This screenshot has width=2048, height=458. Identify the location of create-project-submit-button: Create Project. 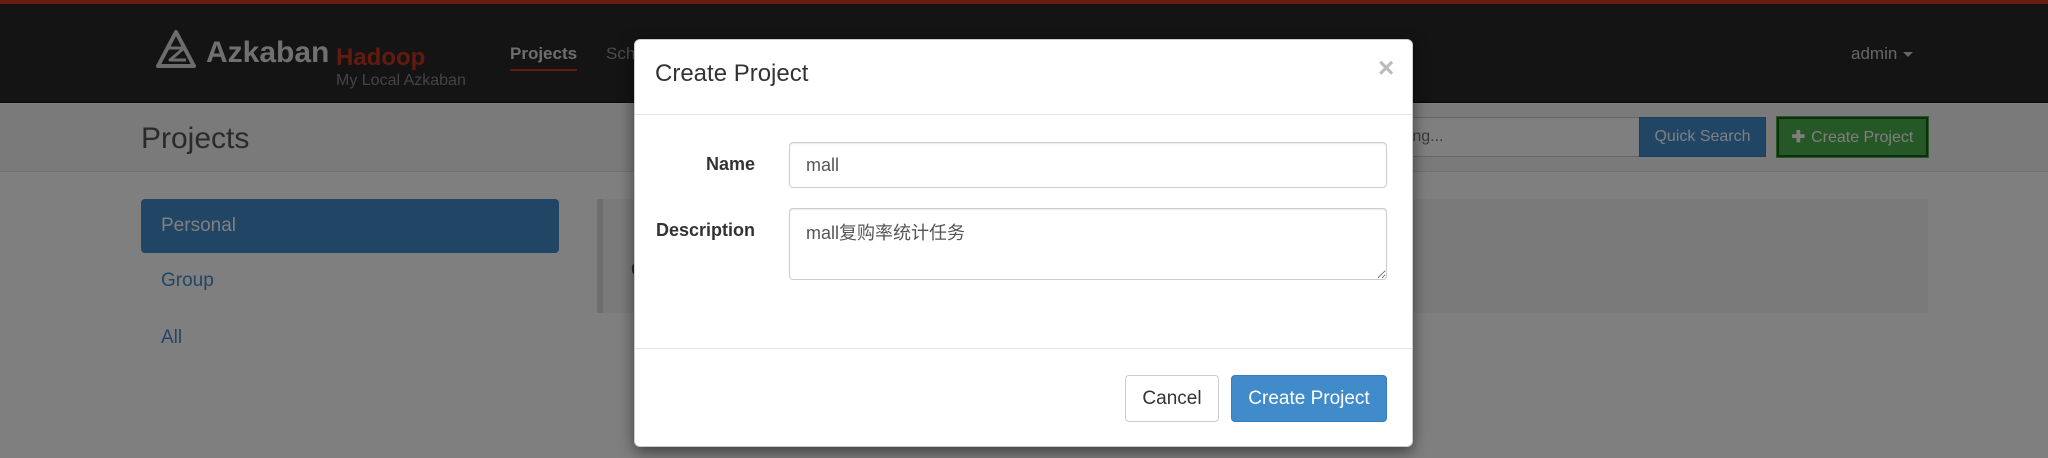
(1309, 398).